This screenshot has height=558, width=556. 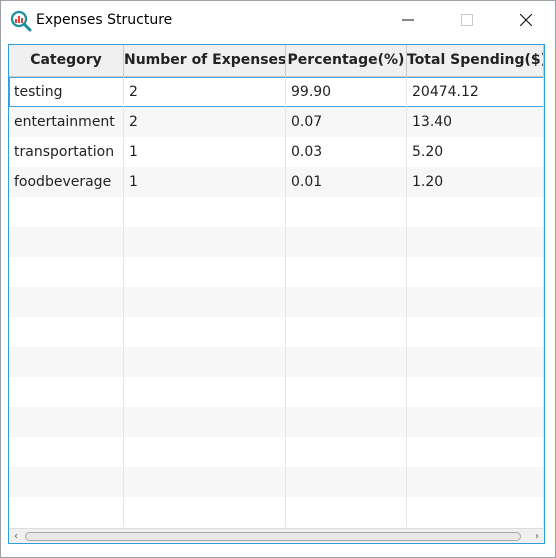 What do you see at coordinates (66, 92) in the screenshot?
I see `cell-category: testing` at bounding box center [66, 92].